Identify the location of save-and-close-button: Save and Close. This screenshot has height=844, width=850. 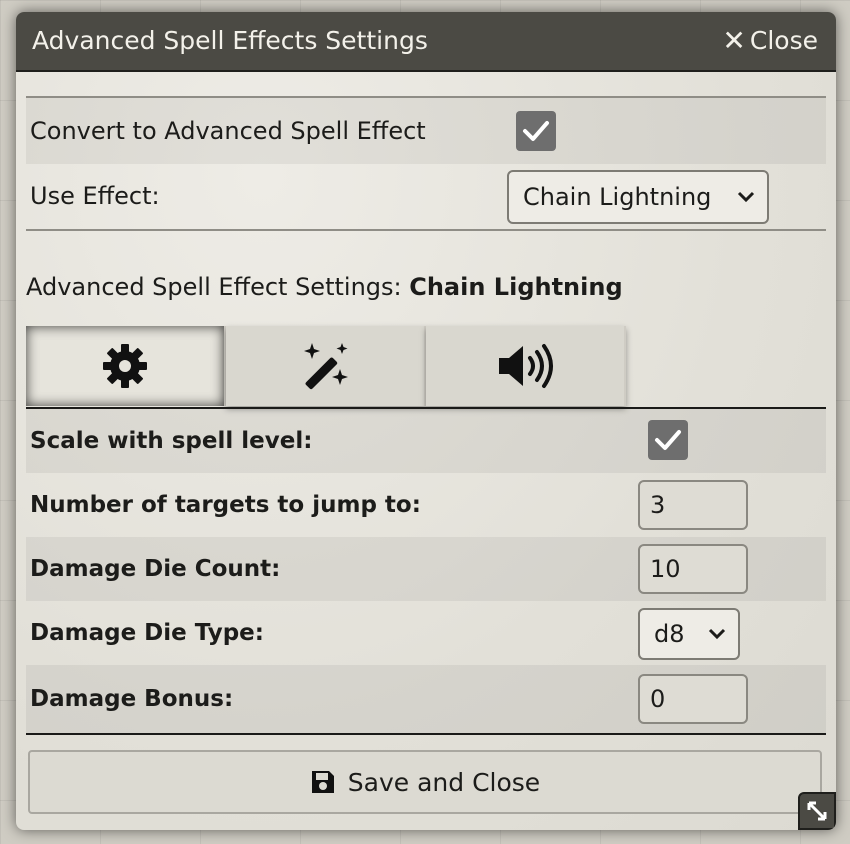
(425, 782).